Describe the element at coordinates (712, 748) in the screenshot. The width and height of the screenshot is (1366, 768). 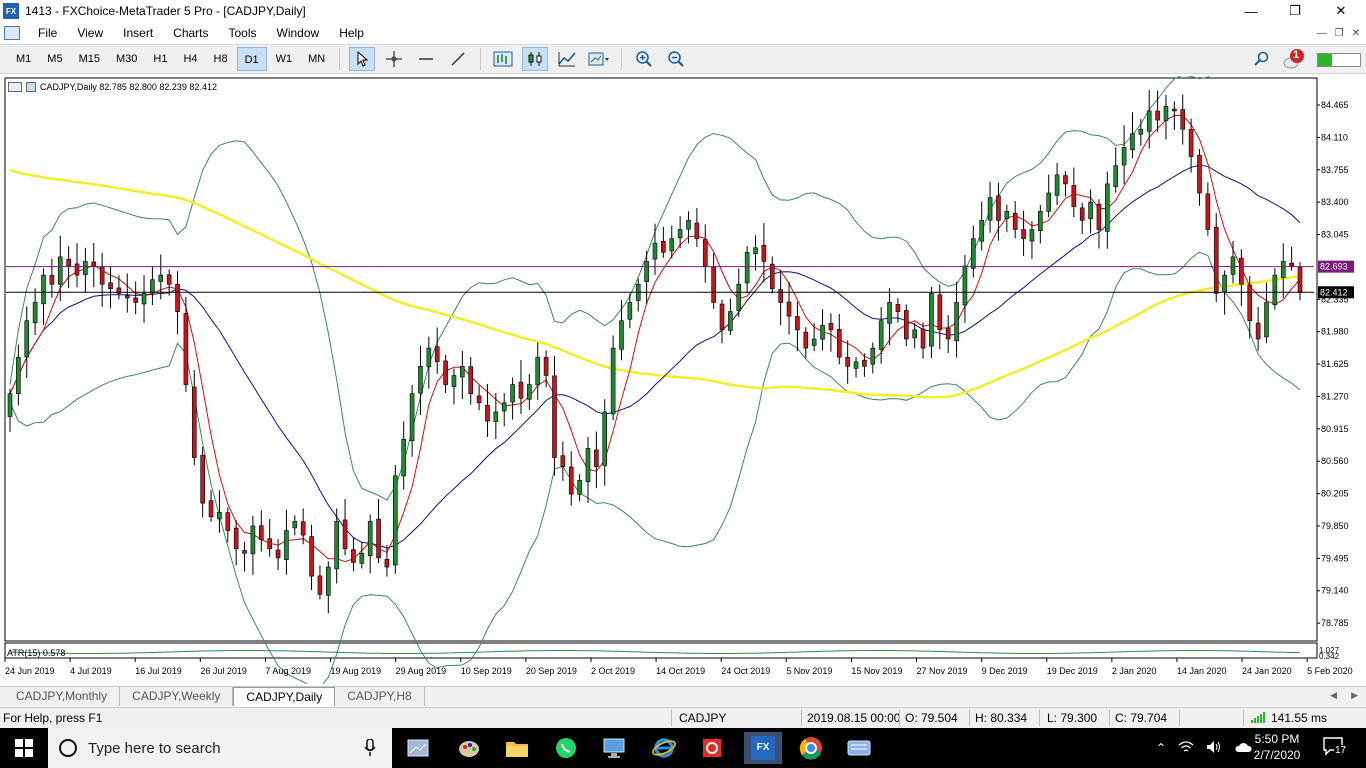
I see `taskbar-app-mt5-red-icon` at that location.